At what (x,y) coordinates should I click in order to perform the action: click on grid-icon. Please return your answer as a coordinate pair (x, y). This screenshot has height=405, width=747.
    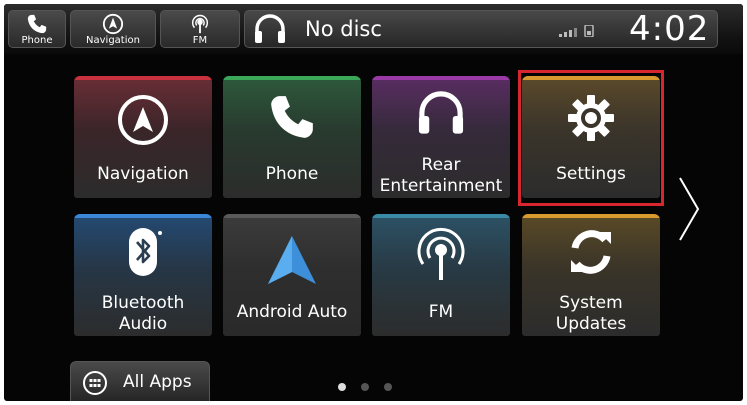
    Looking at the image, I should click on (95, 383).